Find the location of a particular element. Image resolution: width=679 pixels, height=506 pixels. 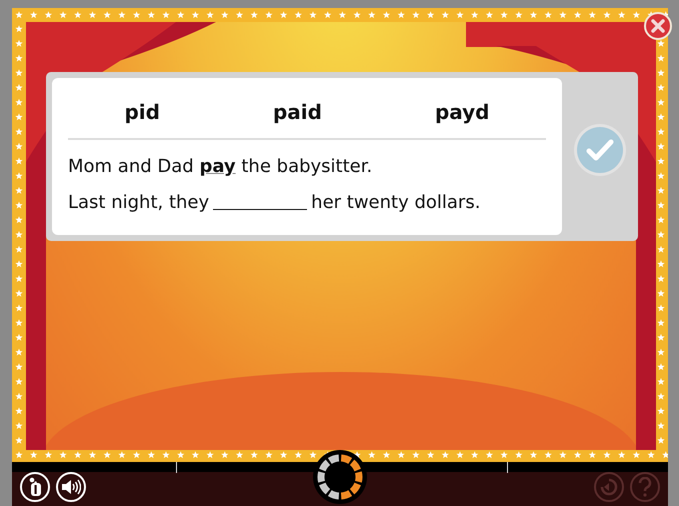

replay-icon is located at coordinates (609, 487).